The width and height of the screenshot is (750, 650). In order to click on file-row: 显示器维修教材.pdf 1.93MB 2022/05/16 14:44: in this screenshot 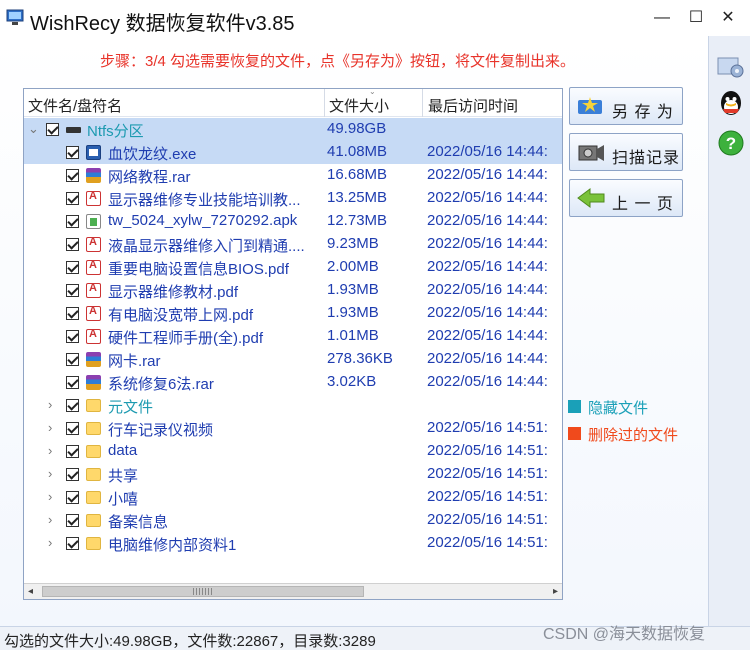, I will do `click(293, 290)`.